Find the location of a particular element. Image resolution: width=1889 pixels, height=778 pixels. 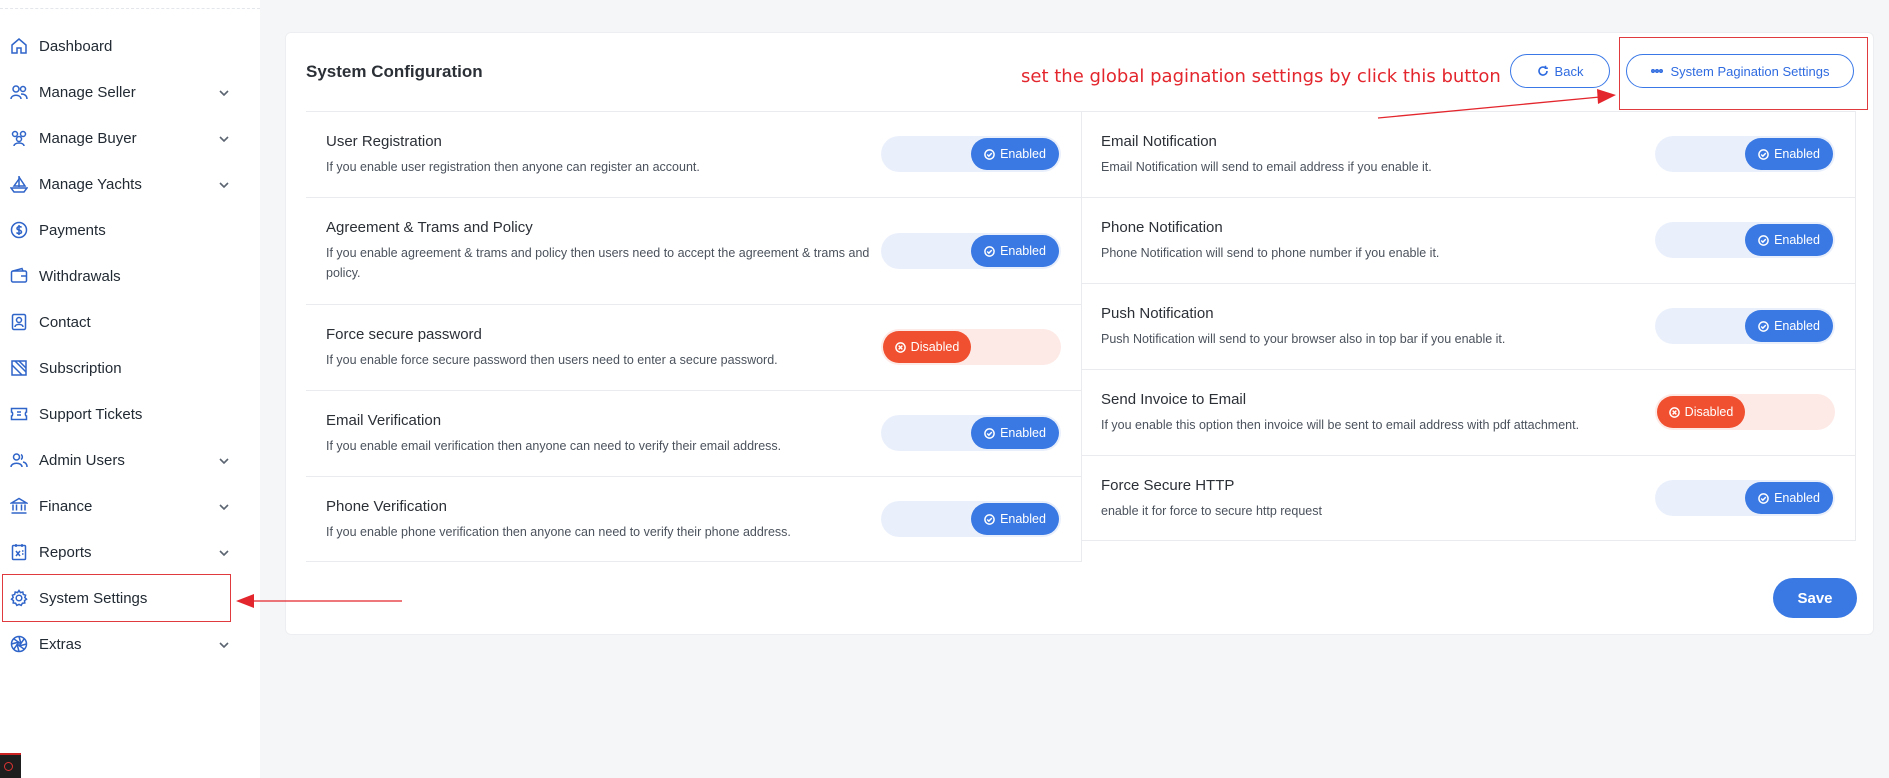

sidebar-item-withdrawals: Withdrawals is located at coordinates (130, 276).